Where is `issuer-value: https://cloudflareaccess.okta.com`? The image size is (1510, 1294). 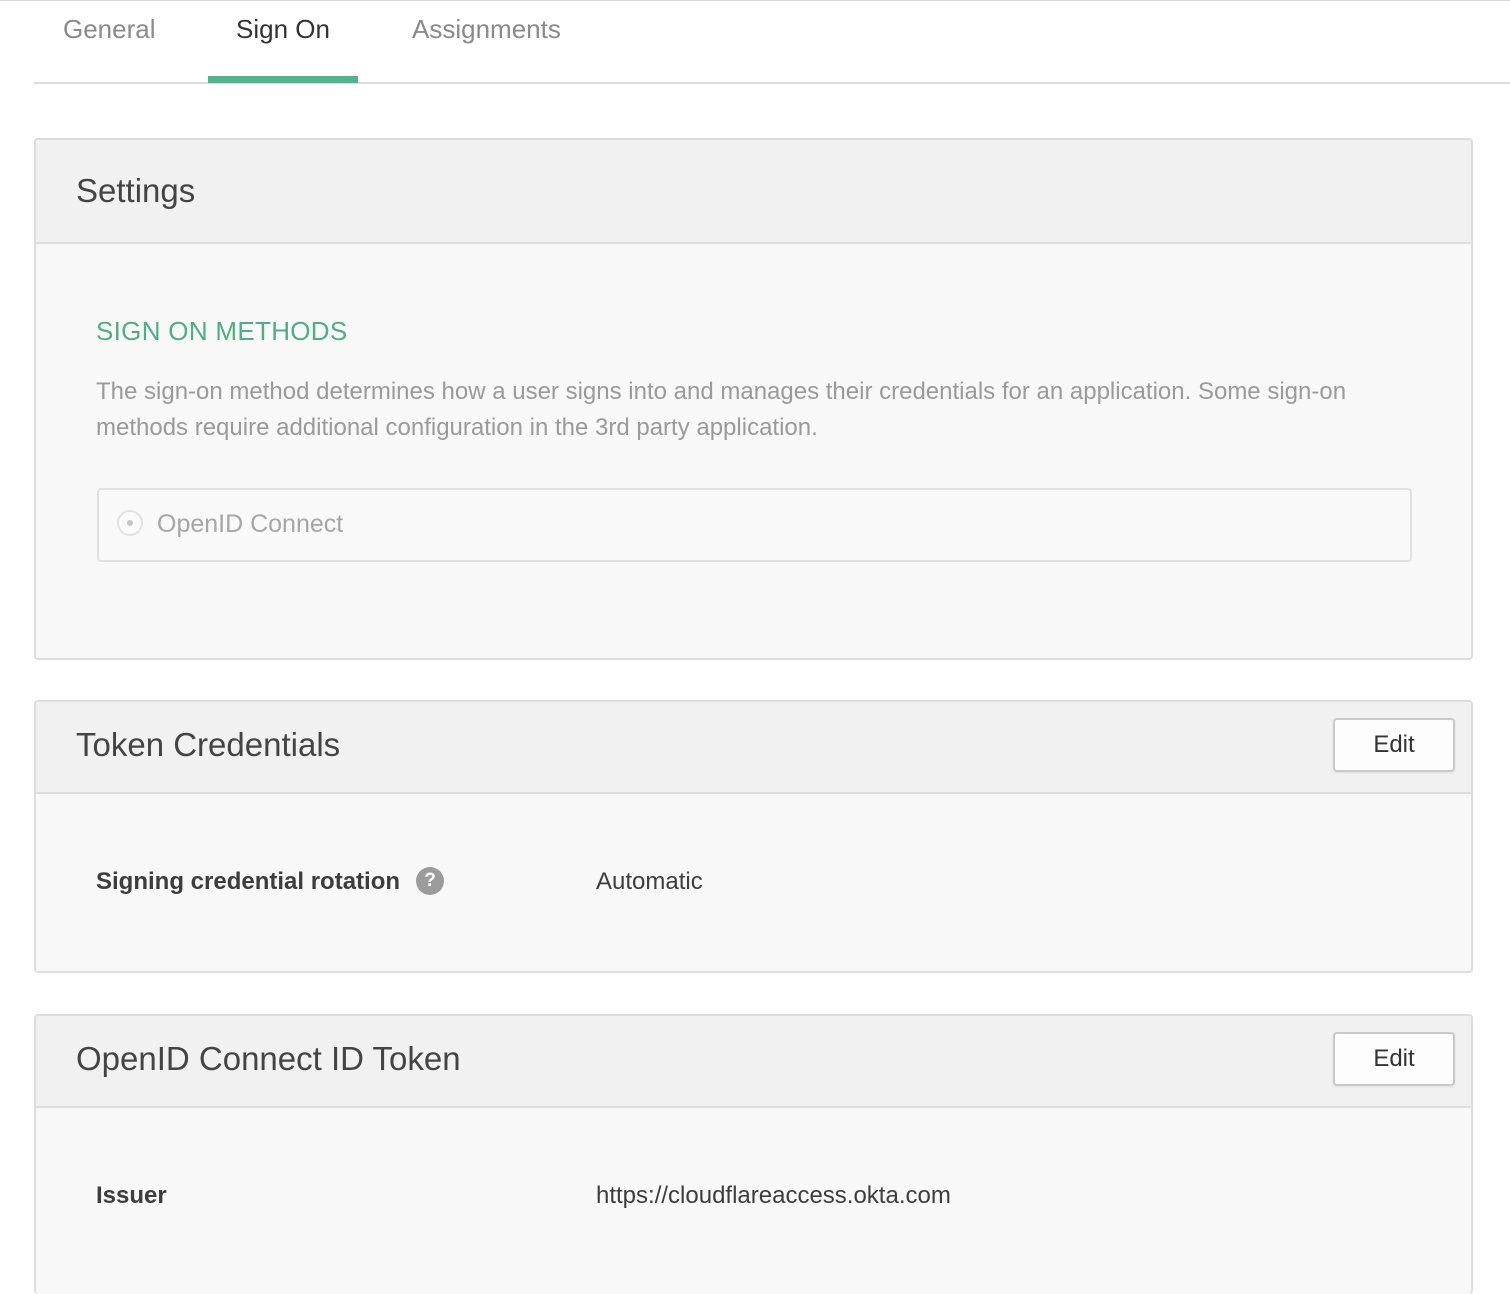 issuer-value: https://cloudflareaccess.okta.com is located at coordinates (773, 1195).